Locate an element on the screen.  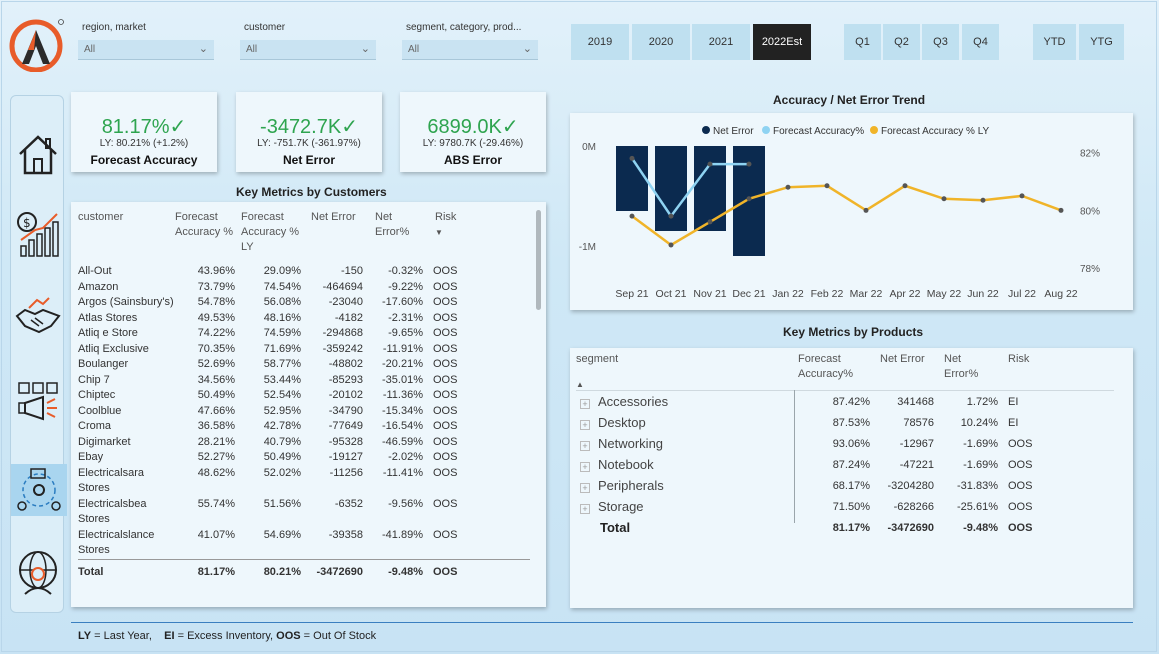
marketing-icon is located at coordinates (38, 403).